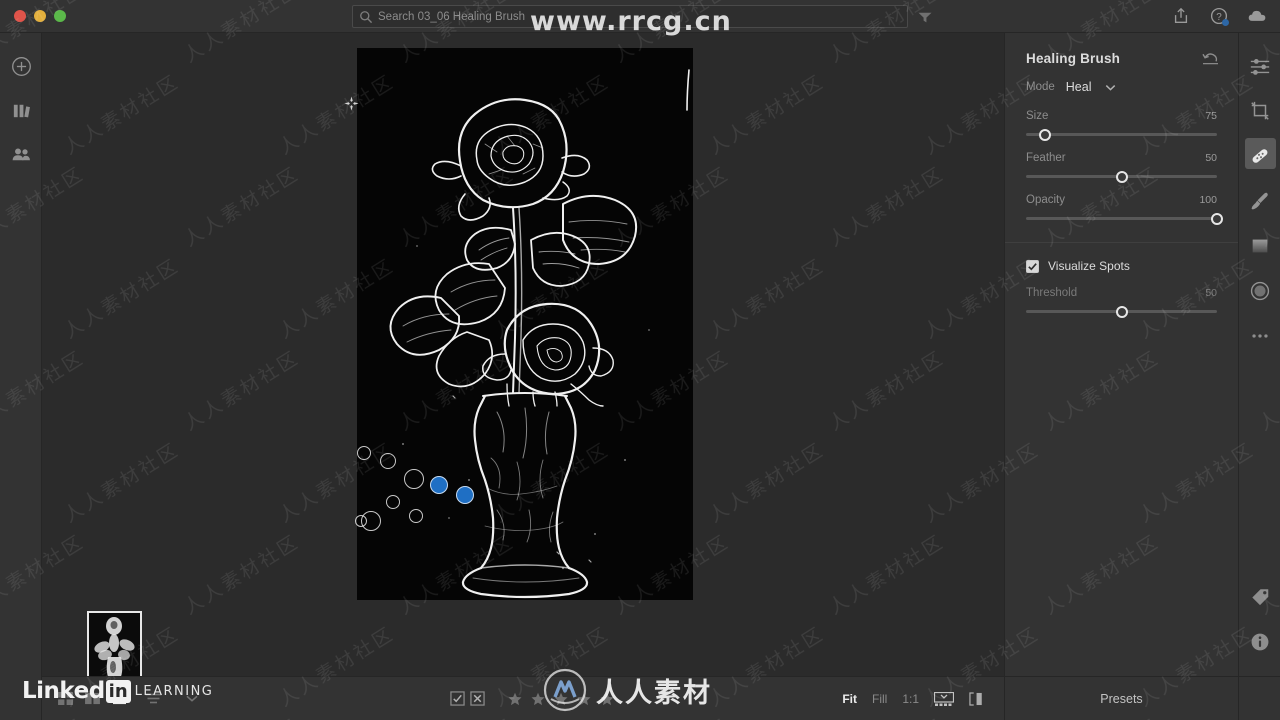 The image size is (1280, 720). Describe the element at coordinates (119, 698) in the screenshot. I see `detail-view-icon` at that location.